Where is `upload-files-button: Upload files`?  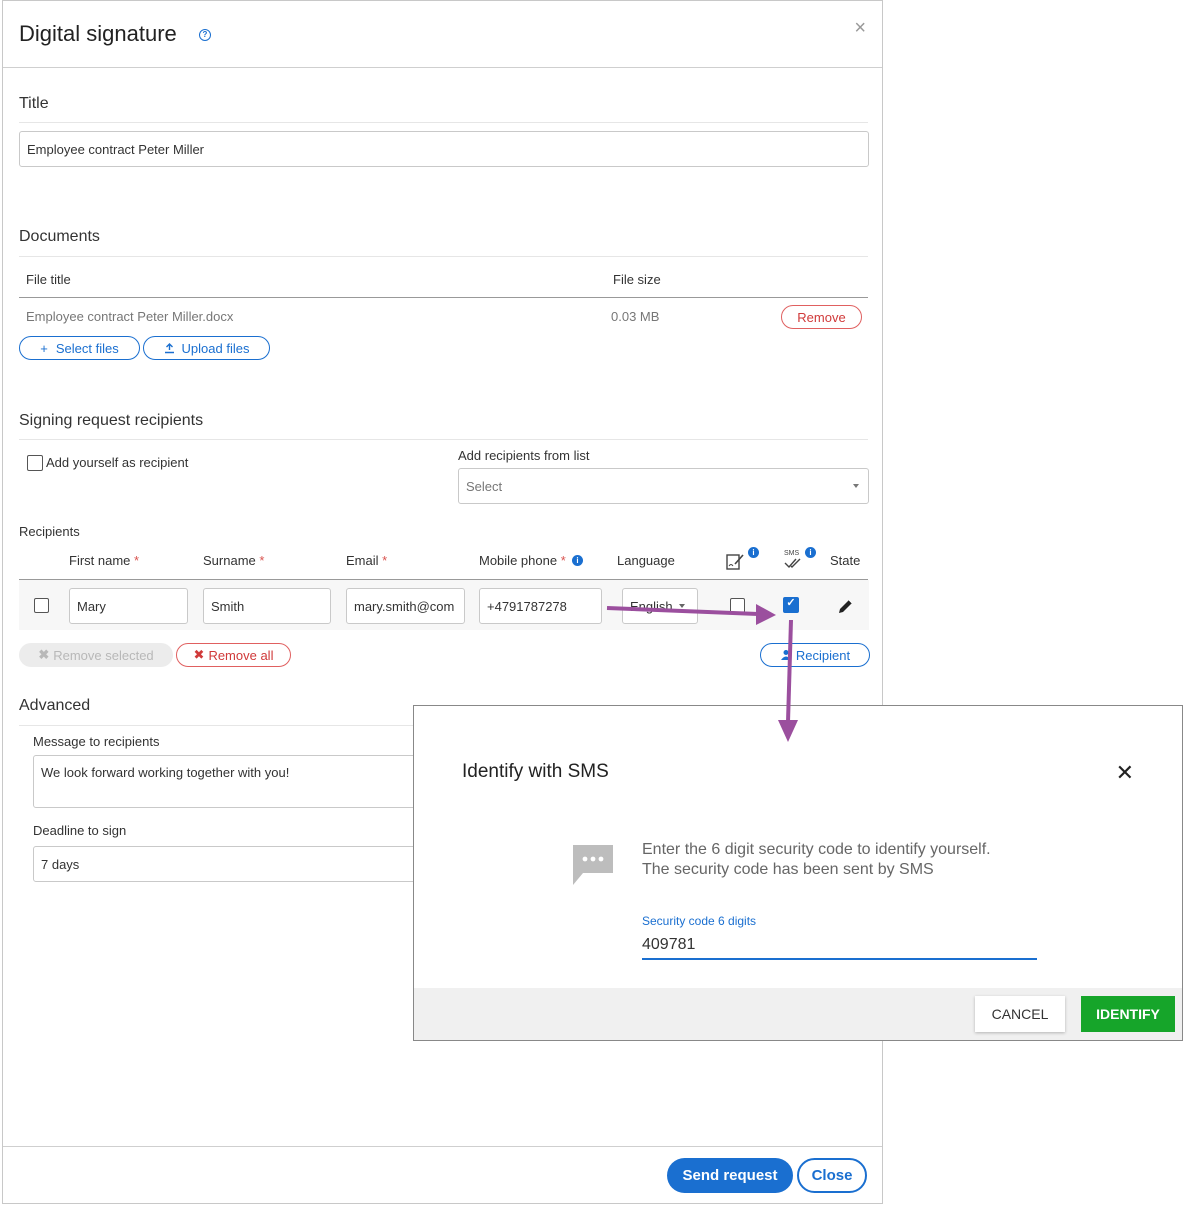 upload-files-button: Upload files is located at coordinates (206, 348).